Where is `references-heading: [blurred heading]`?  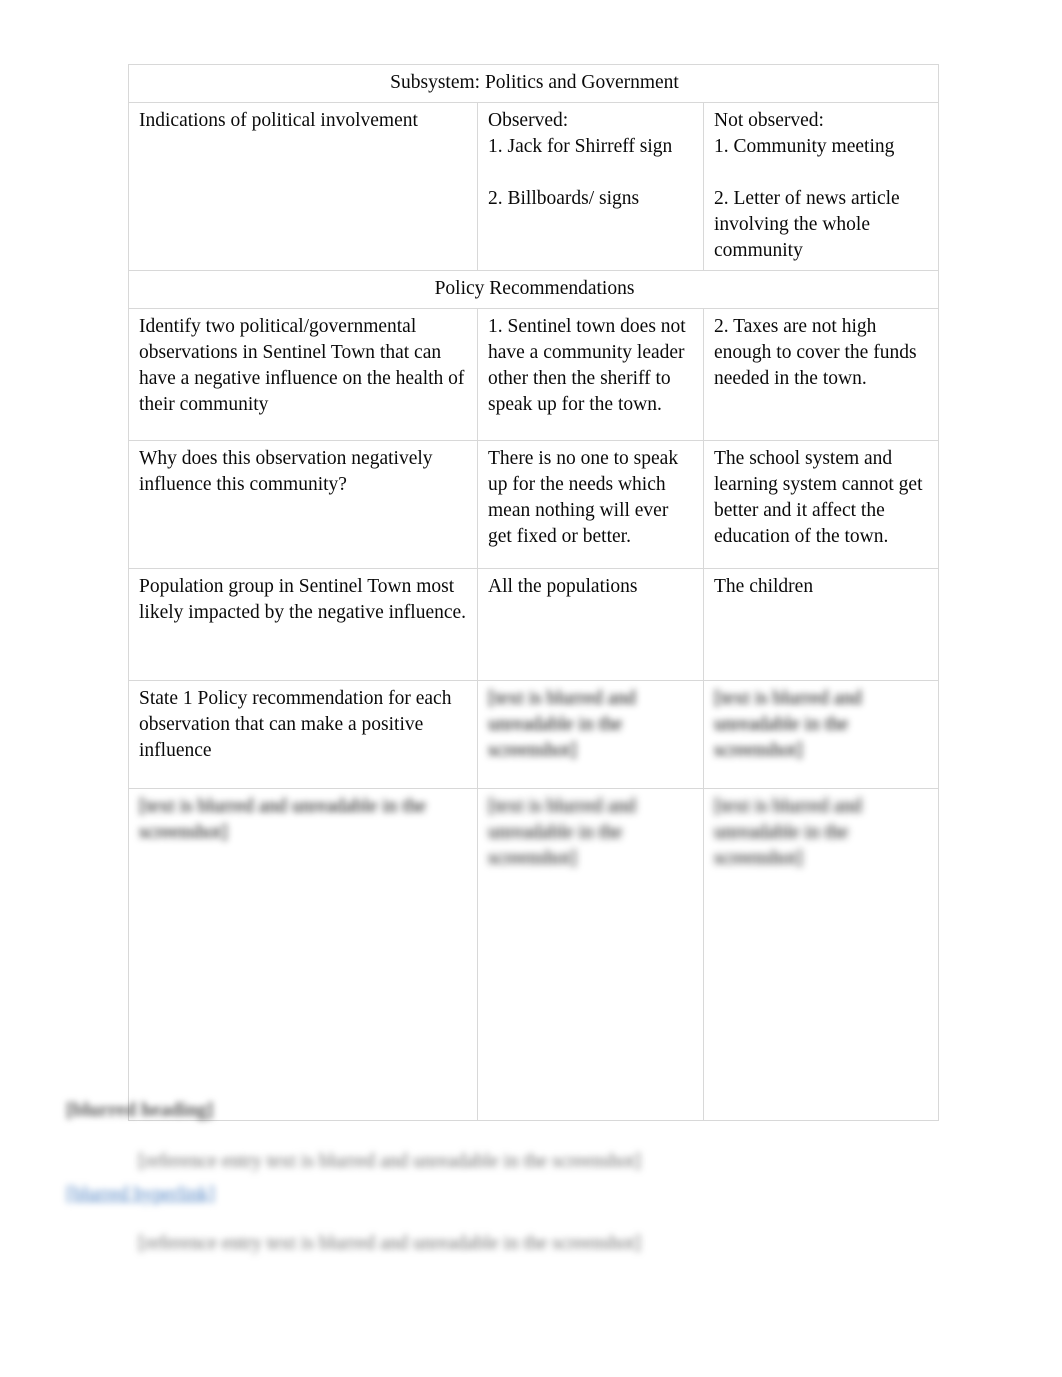
references-heading: [blurred heading] is located at coordinates (140, 1110).